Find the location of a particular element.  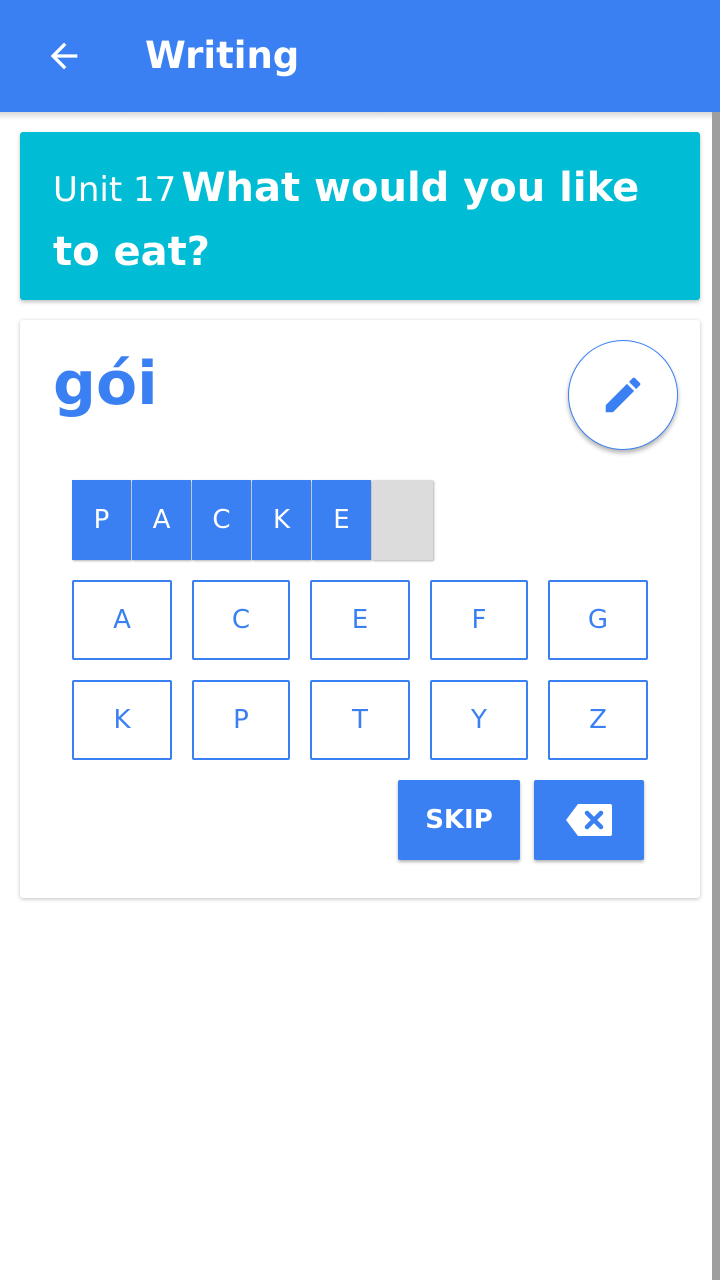

letter-key: F is located at coordinates (479, 620).